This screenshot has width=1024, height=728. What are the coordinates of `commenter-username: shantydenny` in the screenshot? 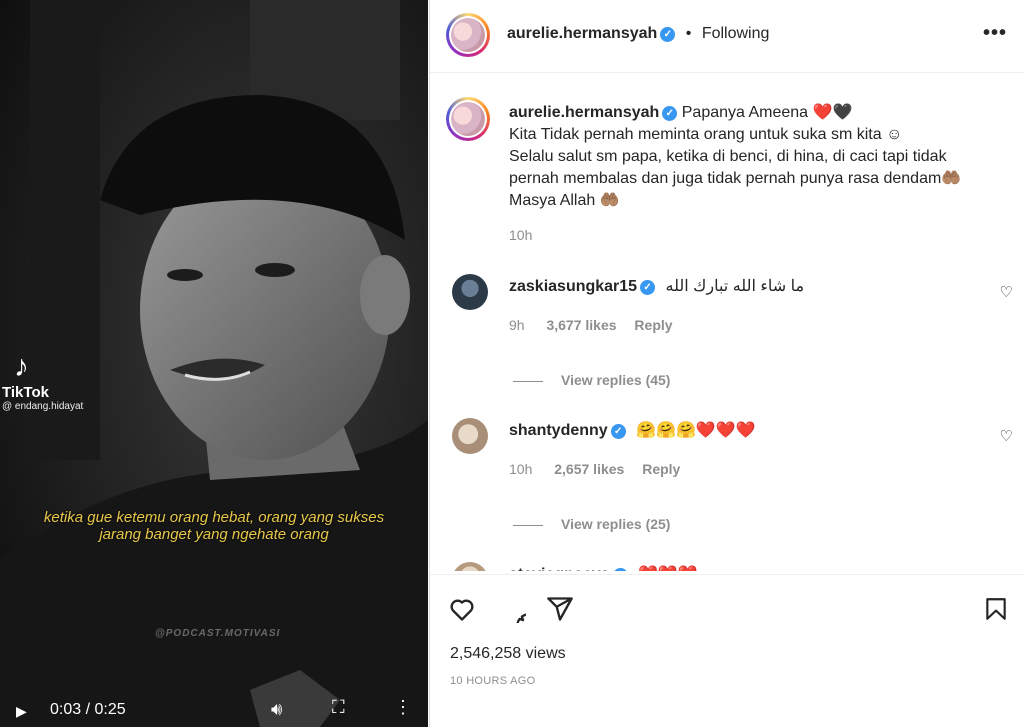 It's located at (558, 430).